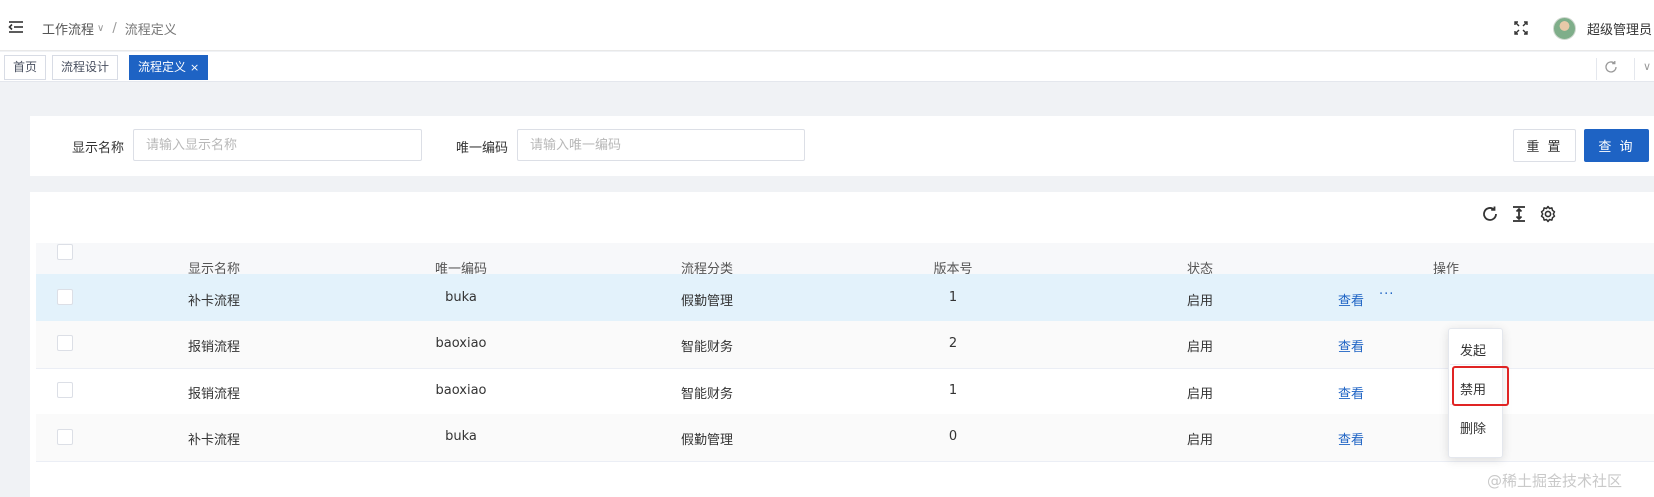  I want to click on gear-icon, so click(1548, 214).